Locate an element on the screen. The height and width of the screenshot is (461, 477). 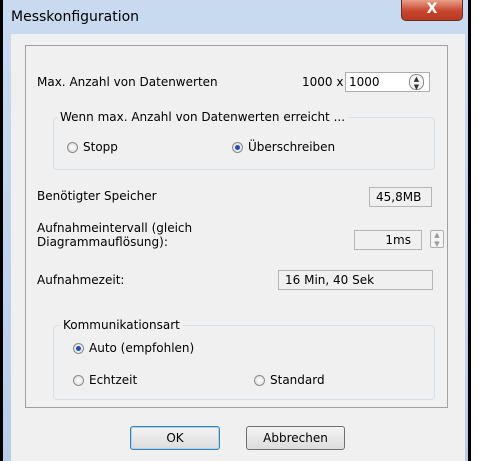
max-values-spinner: ▲ ▼ is located at coordinates (416, 82).